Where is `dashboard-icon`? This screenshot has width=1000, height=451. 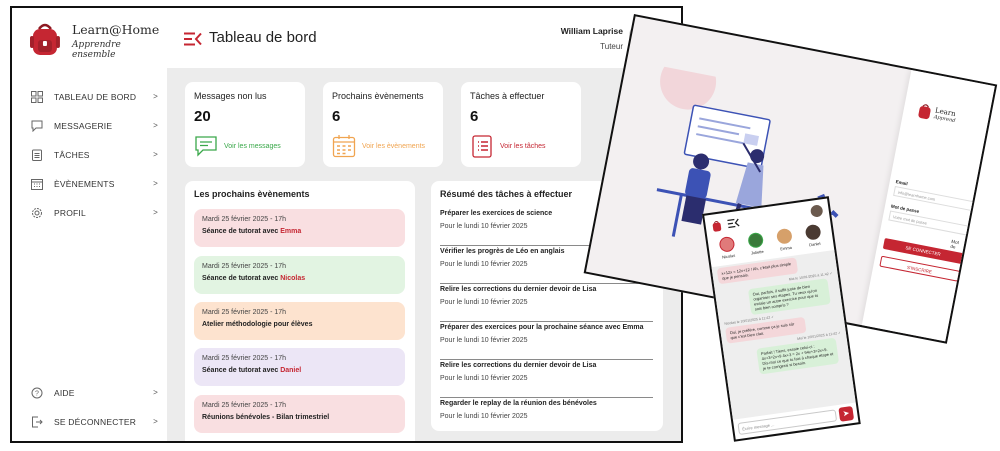 dashboard-icon is located at coordinates (37, 97).